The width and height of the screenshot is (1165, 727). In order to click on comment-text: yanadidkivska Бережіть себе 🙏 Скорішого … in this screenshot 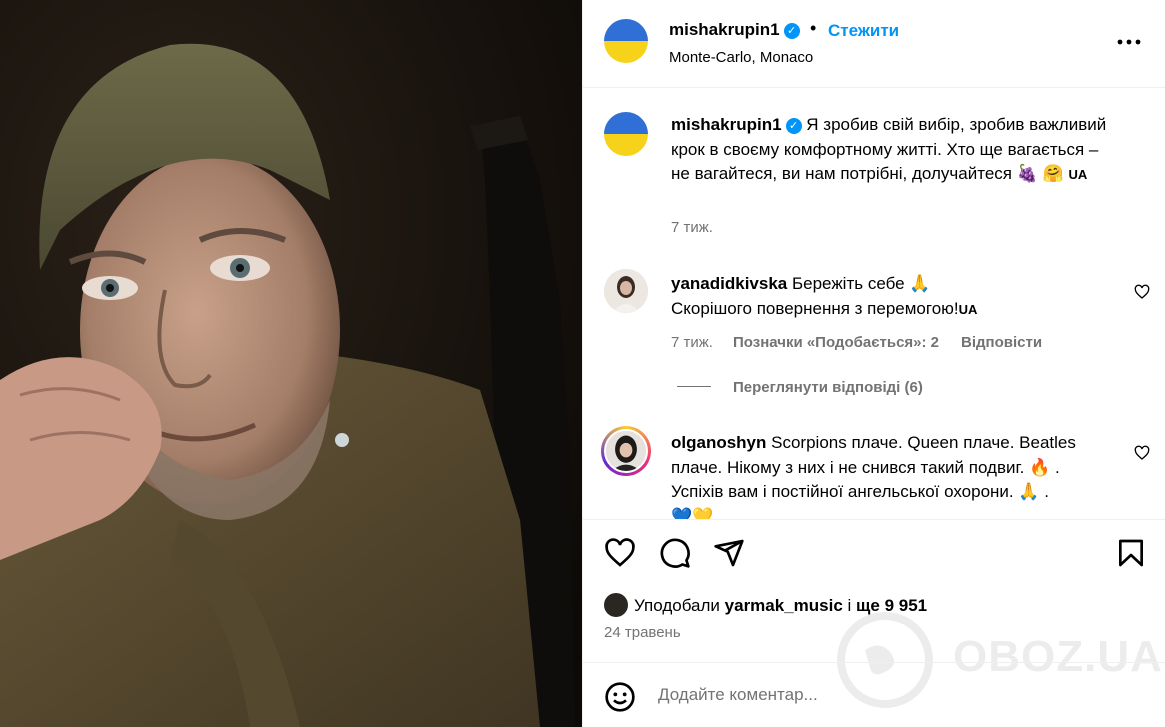, I will do `click(891, 297)`.